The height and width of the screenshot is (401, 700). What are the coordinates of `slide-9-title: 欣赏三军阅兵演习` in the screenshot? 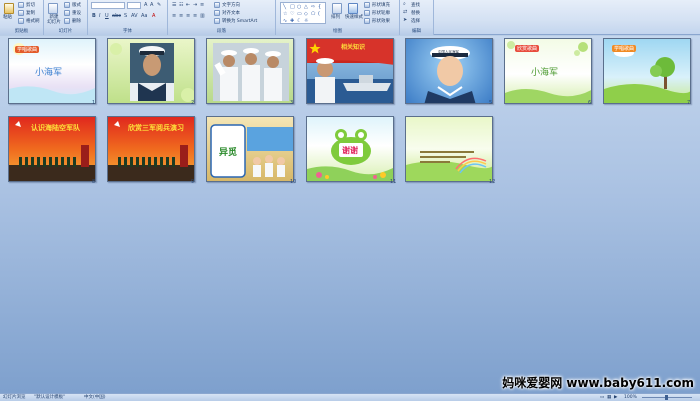 It's located at (156, 127).